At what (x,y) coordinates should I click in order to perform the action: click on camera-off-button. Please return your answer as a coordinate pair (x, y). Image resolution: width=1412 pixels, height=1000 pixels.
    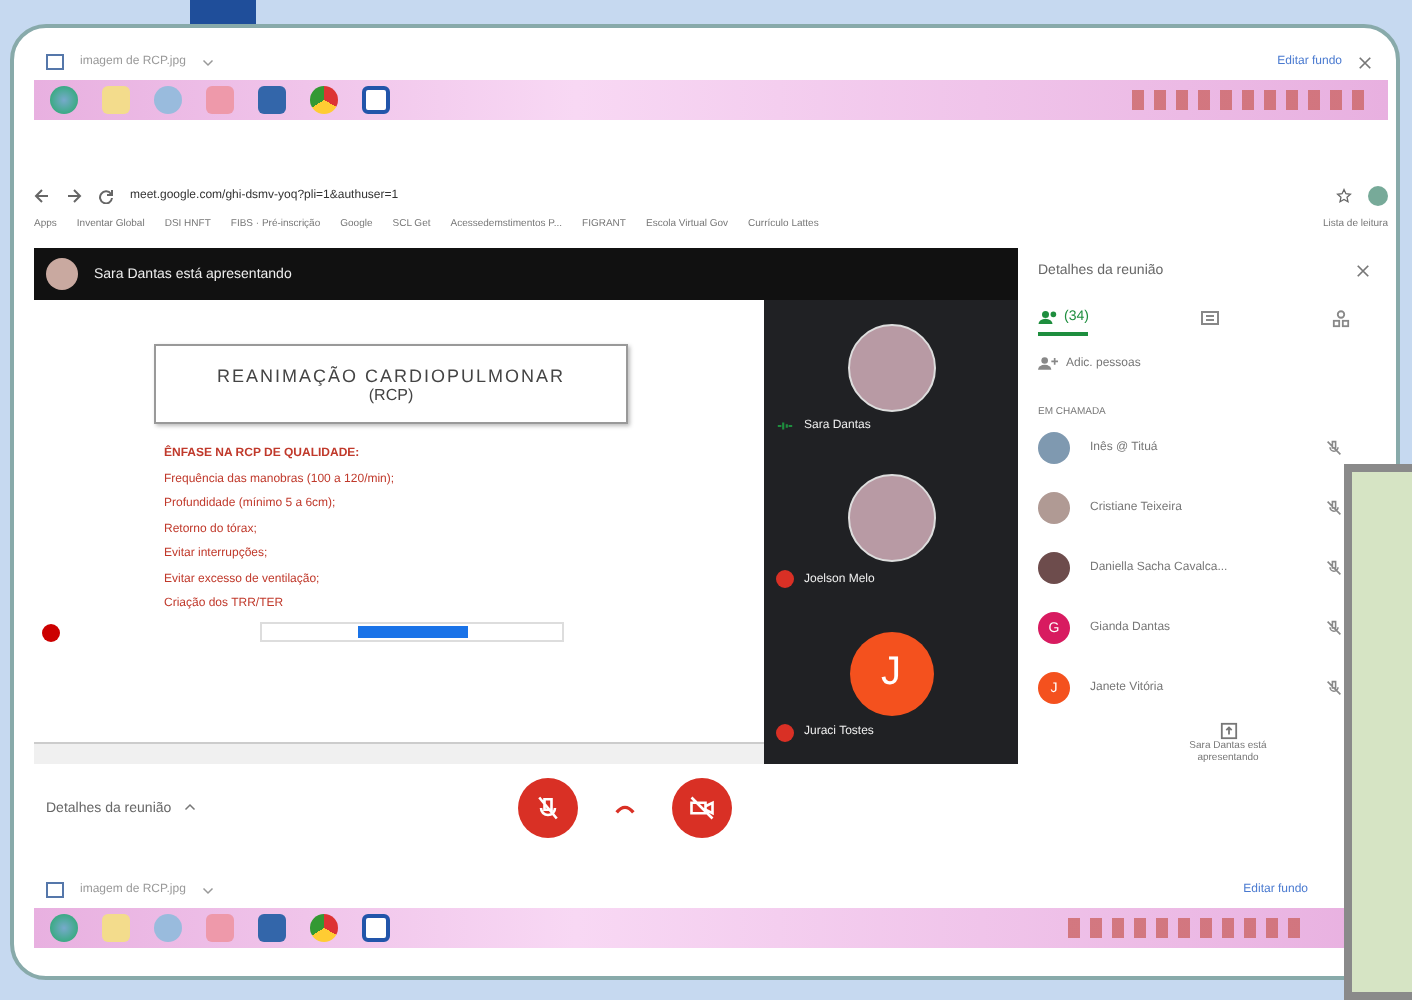
    Looking at the image, I should click on (701, 808).